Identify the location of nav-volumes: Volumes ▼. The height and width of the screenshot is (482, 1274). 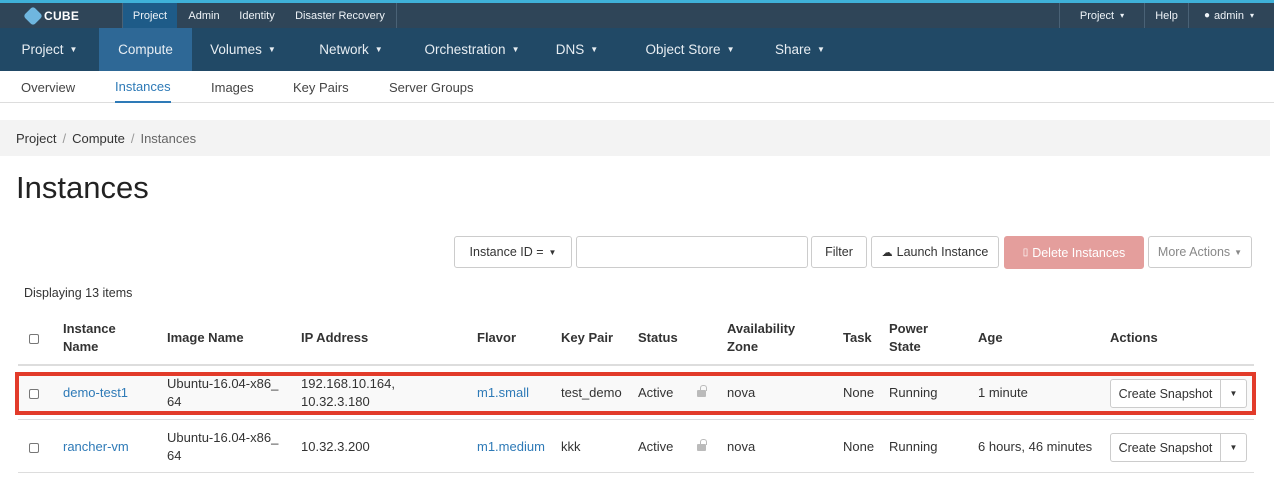
(243, 49).